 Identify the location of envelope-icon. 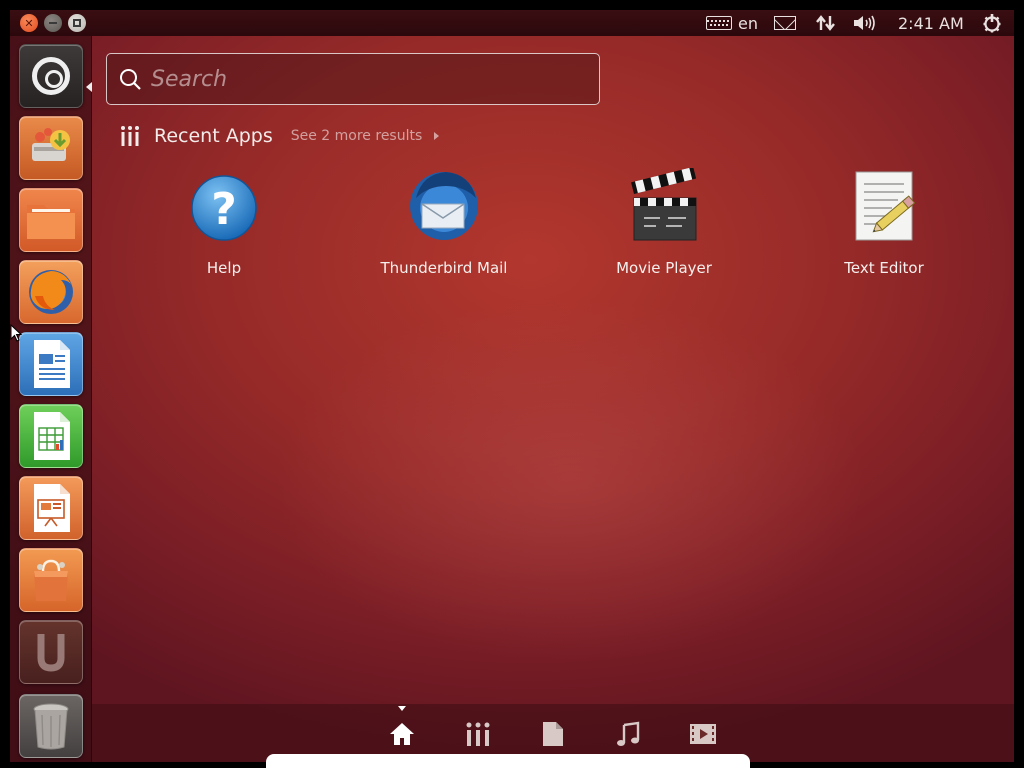
(785, 23).